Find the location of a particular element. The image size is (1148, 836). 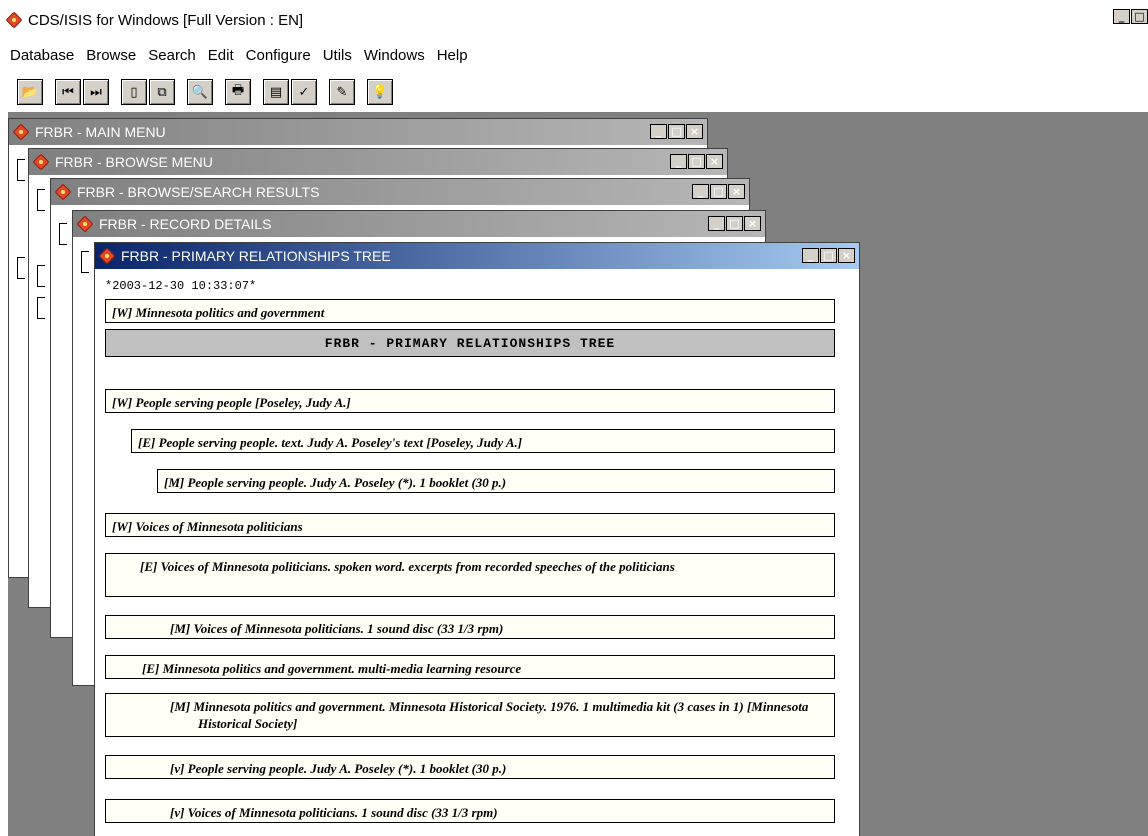

hint-button: 💡 is located at coordinates (380, 92).